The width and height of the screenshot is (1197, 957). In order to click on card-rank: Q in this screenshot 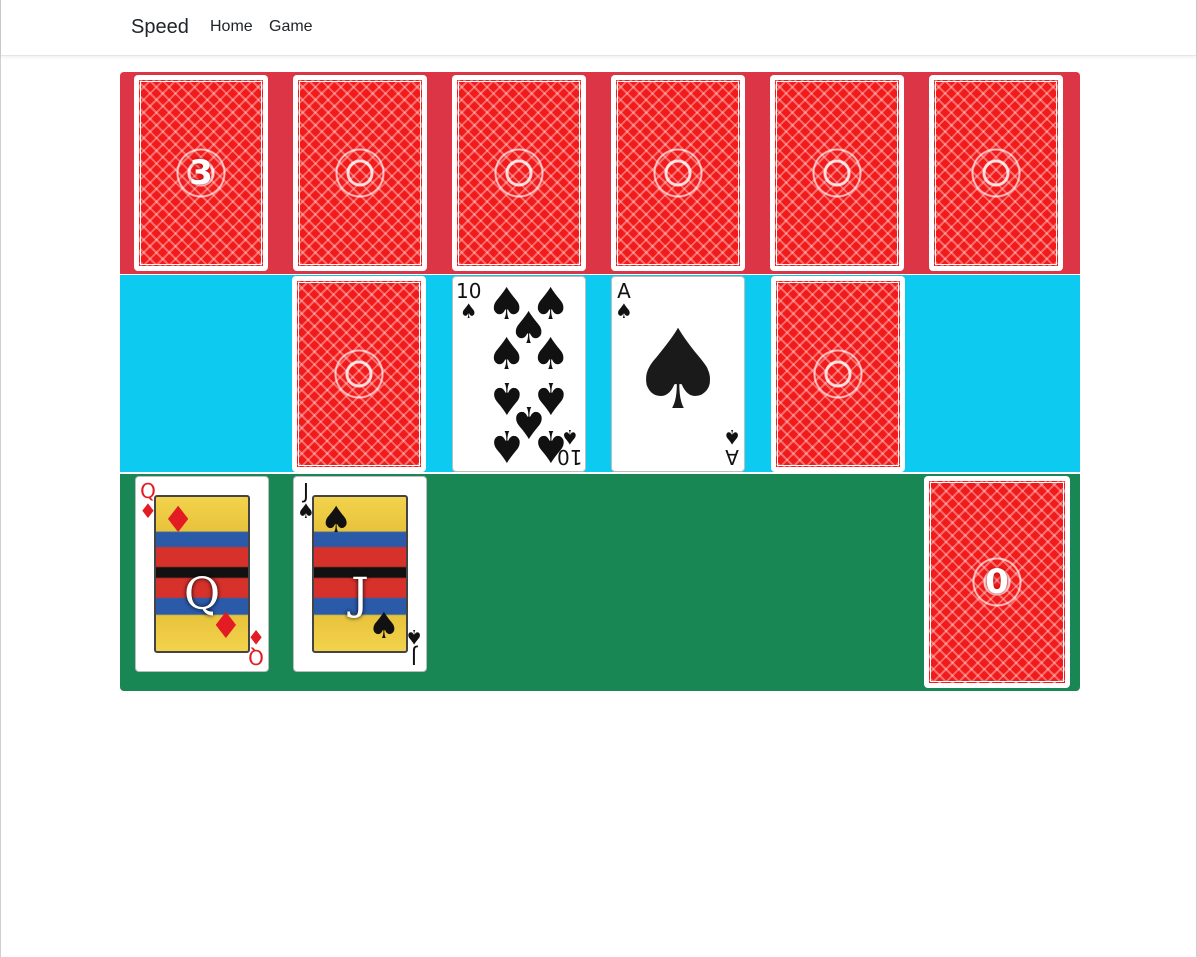, I will do `click(256, 657)`.